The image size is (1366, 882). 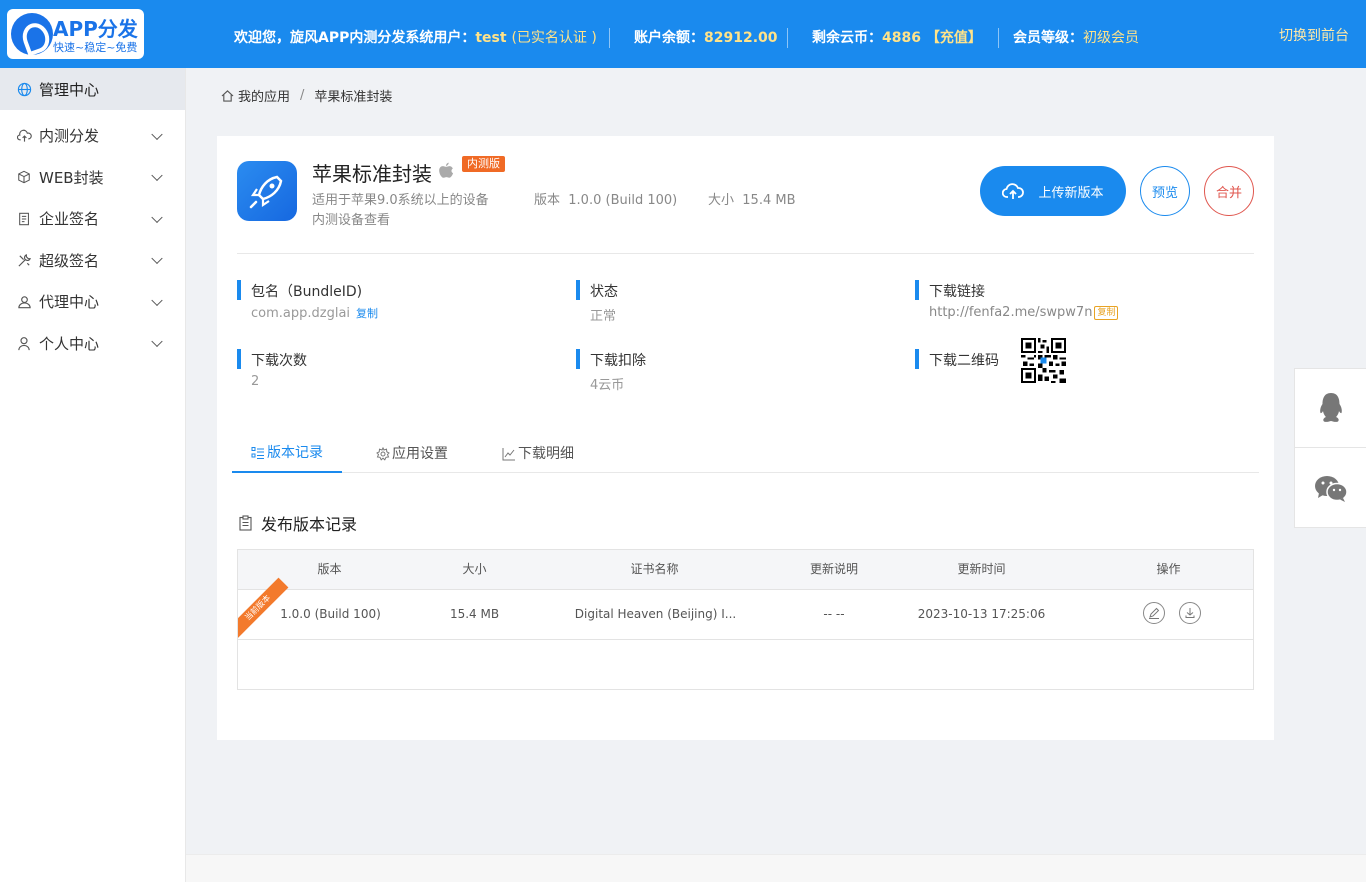 What do you see at coordinates (245, 523) in the screenshot?
I see `clipboard-icon` at bounding box center [245, 523].